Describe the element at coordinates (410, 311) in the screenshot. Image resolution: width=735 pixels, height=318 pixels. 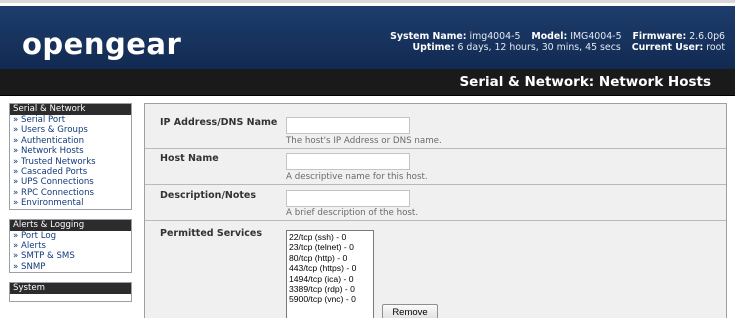
I see `remove-button: Remove` at that location.